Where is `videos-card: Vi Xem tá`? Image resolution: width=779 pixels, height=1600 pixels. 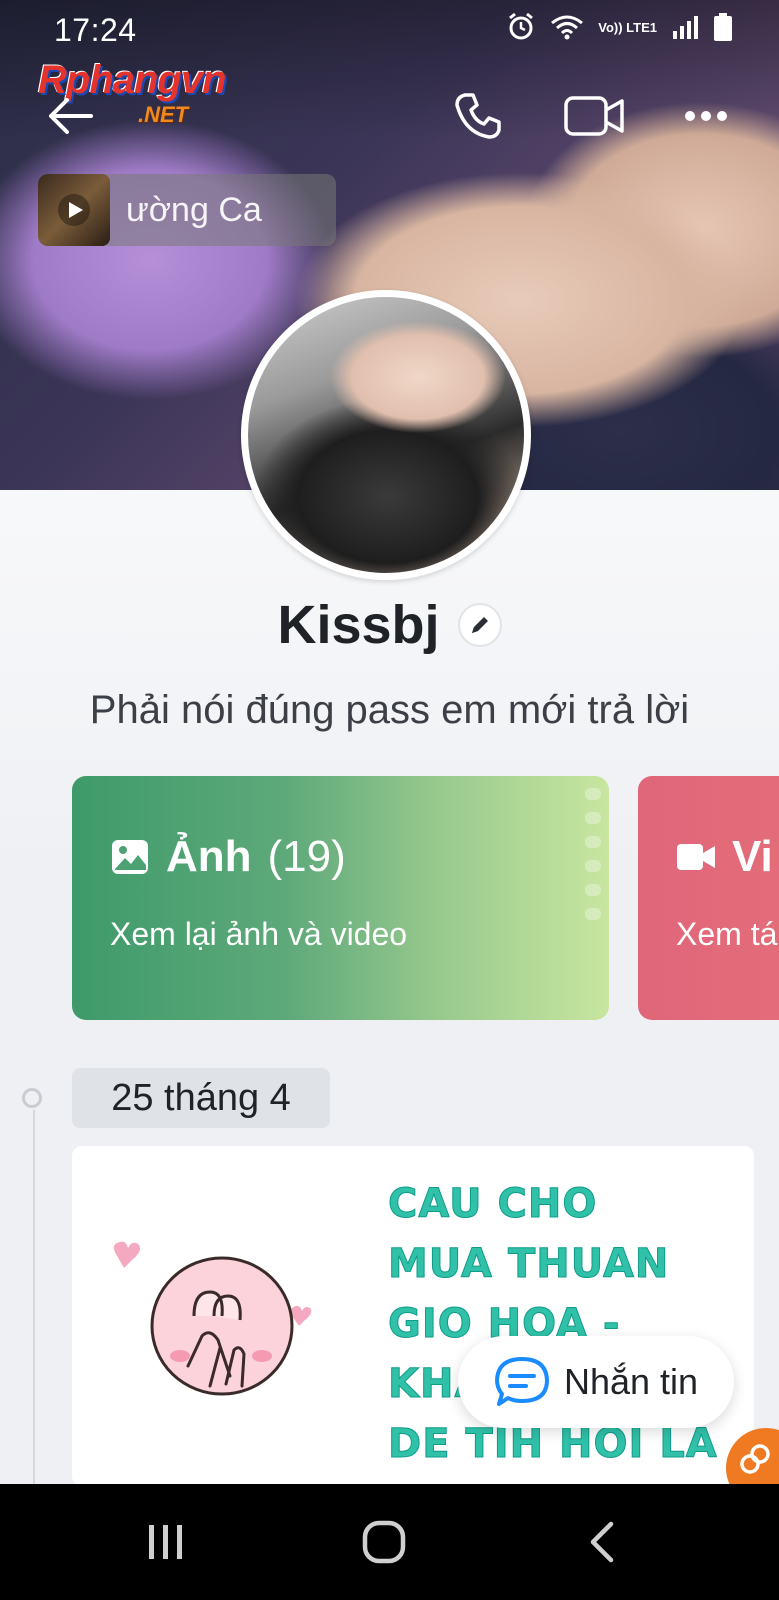 videos-card: Vi Xem tá is located at coordinates (708, 898).